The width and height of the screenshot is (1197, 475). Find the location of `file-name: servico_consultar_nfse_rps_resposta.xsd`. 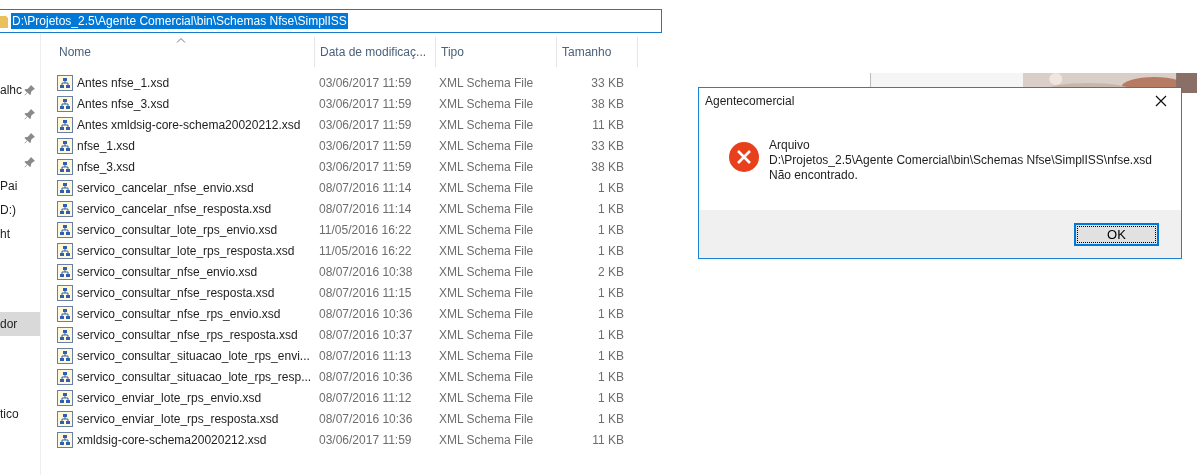

file-name: servico_consultar_nfse_rps_resposta.xsd is located at coordinates (184, 334).